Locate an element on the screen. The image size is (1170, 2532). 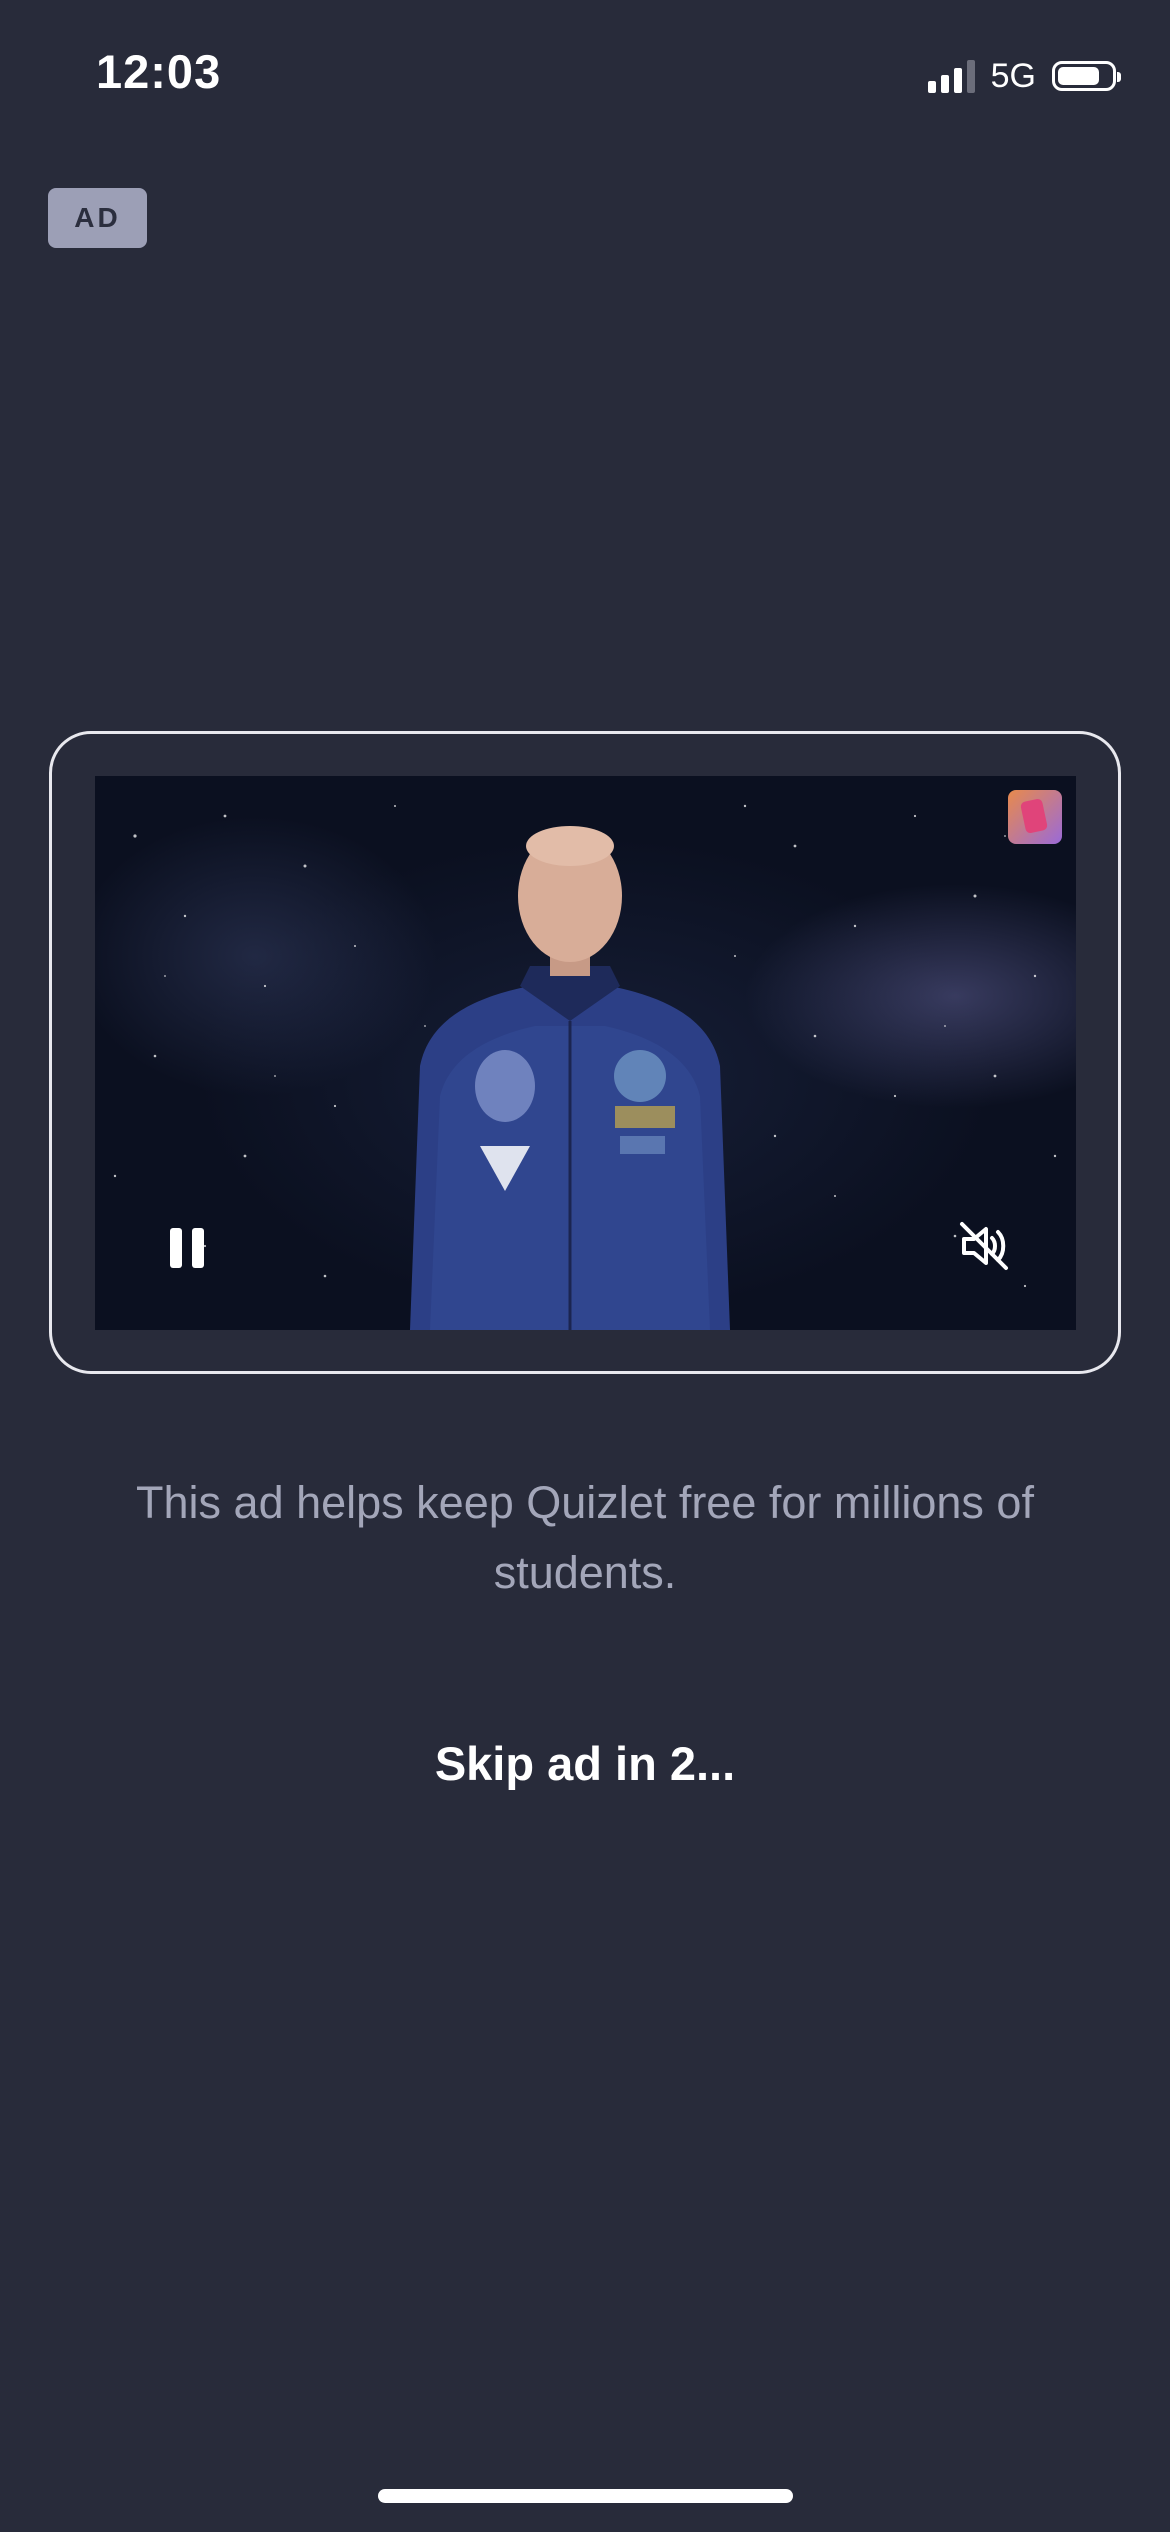
network-type: 5G is located at coordinates (1013, 75).